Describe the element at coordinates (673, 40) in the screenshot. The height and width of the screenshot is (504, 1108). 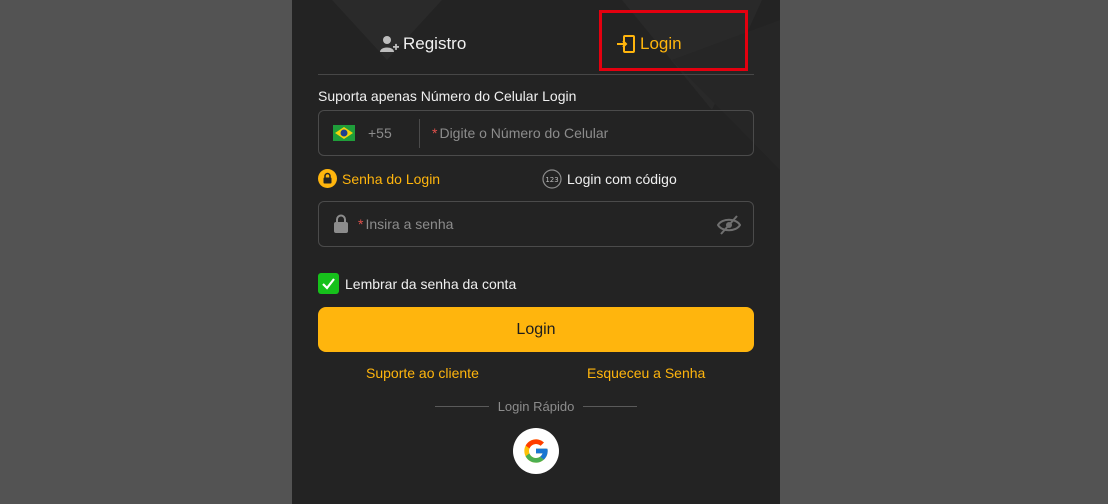
I see `tab-highlight-box` at that location.